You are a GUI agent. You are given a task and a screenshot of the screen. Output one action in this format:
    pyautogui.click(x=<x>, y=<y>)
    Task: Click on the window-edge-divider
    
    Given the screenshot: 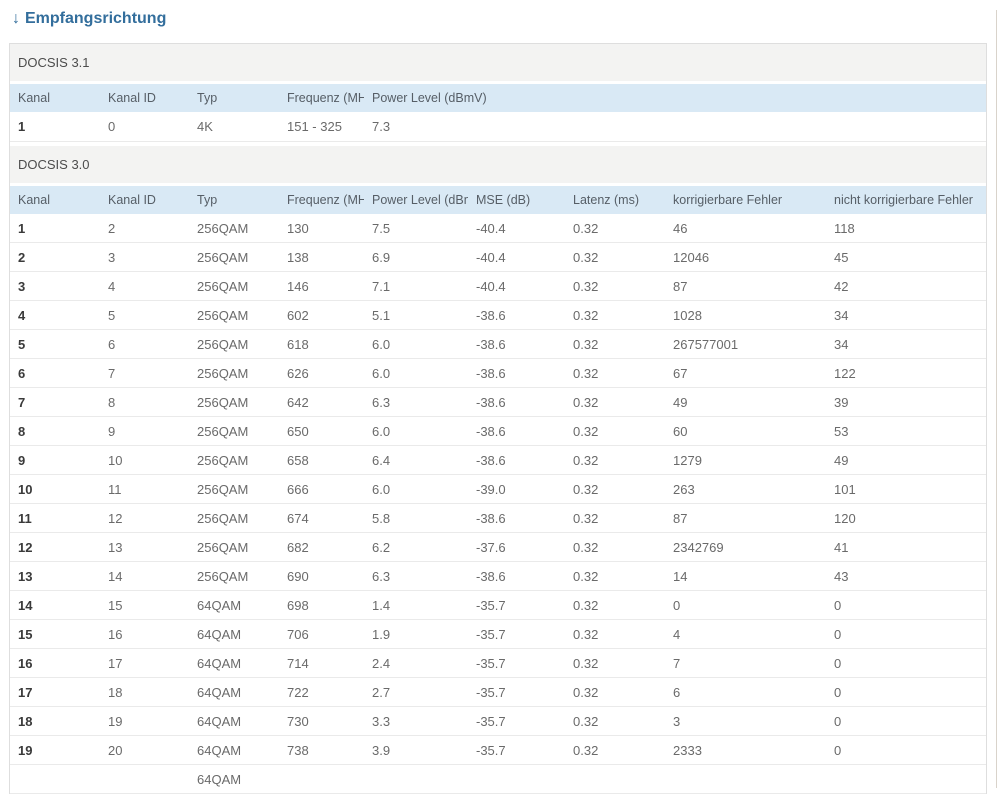 What is the action you would take?
    pyautogui.click(x=996, y=399)
    